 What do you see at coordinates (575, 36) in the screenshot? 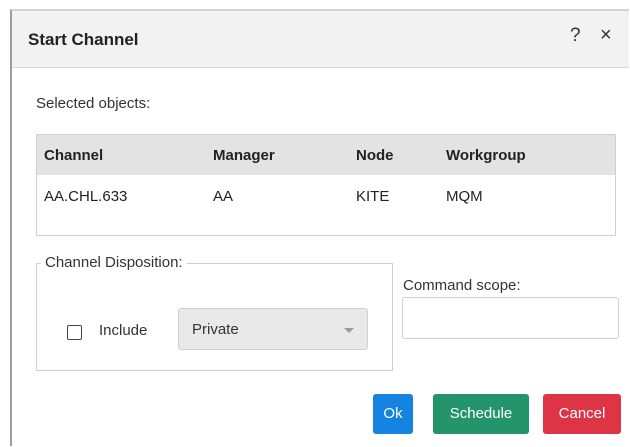
I see `help-icon: ?` at bounding box center [575, 36].